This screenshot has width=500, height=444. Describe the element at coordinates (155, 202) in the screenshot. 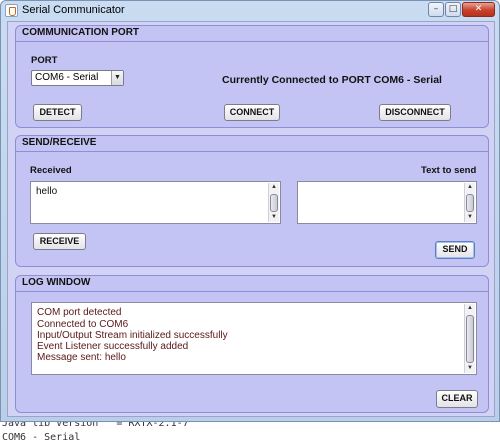

I see `received-textarea: hello ▲ ▼` at that location.